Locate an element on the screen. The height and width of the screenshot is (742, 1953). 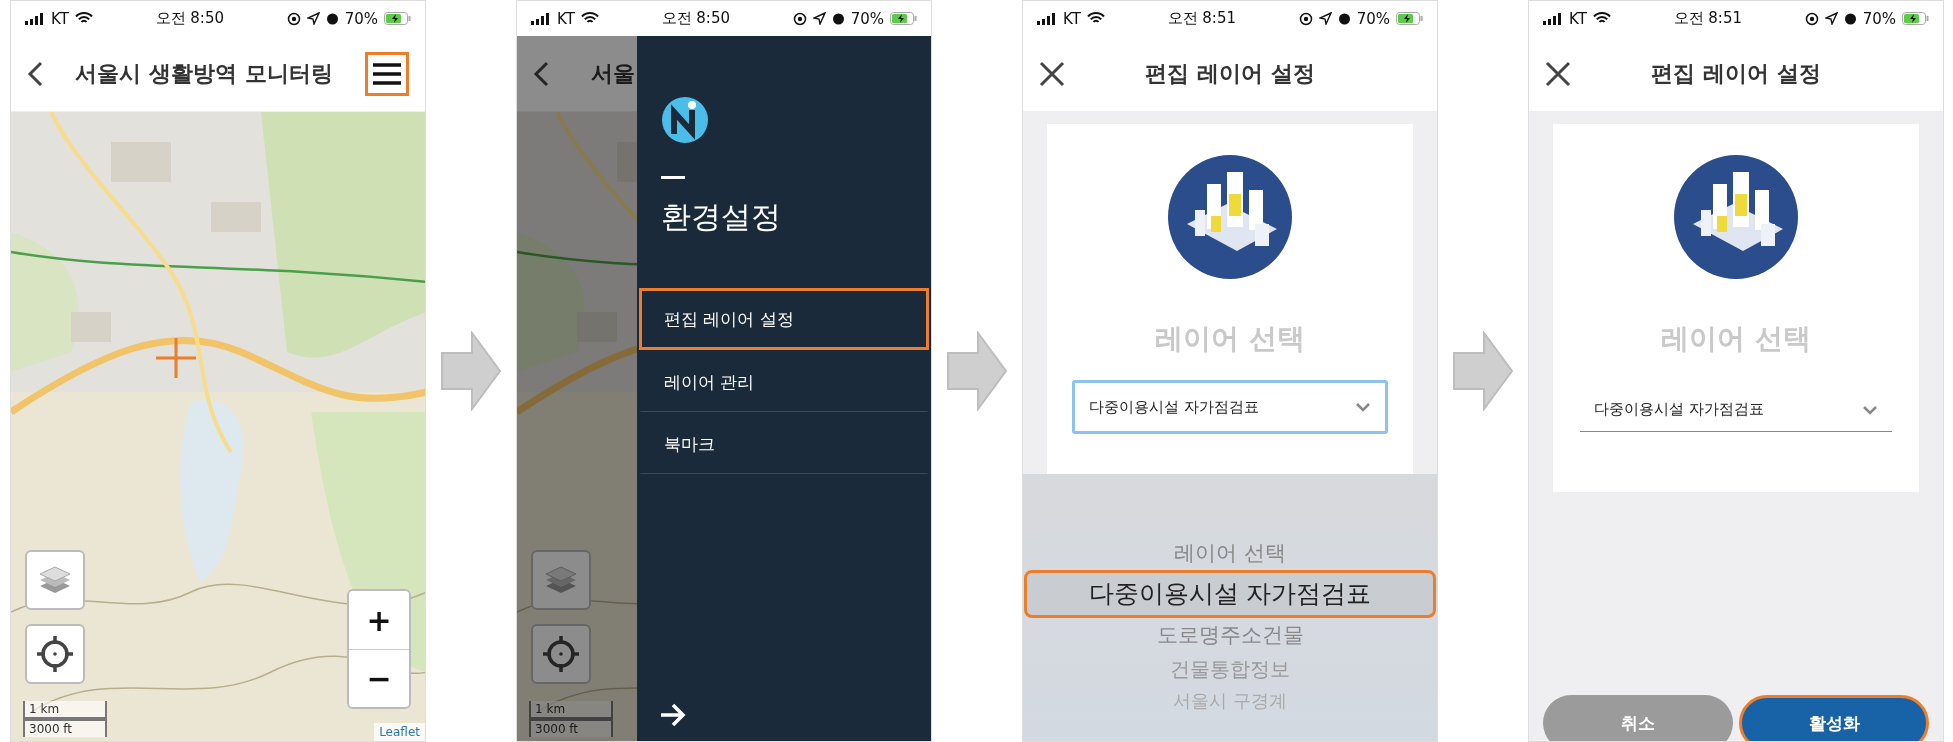
menu-icon is located at coordinates (387, 73).